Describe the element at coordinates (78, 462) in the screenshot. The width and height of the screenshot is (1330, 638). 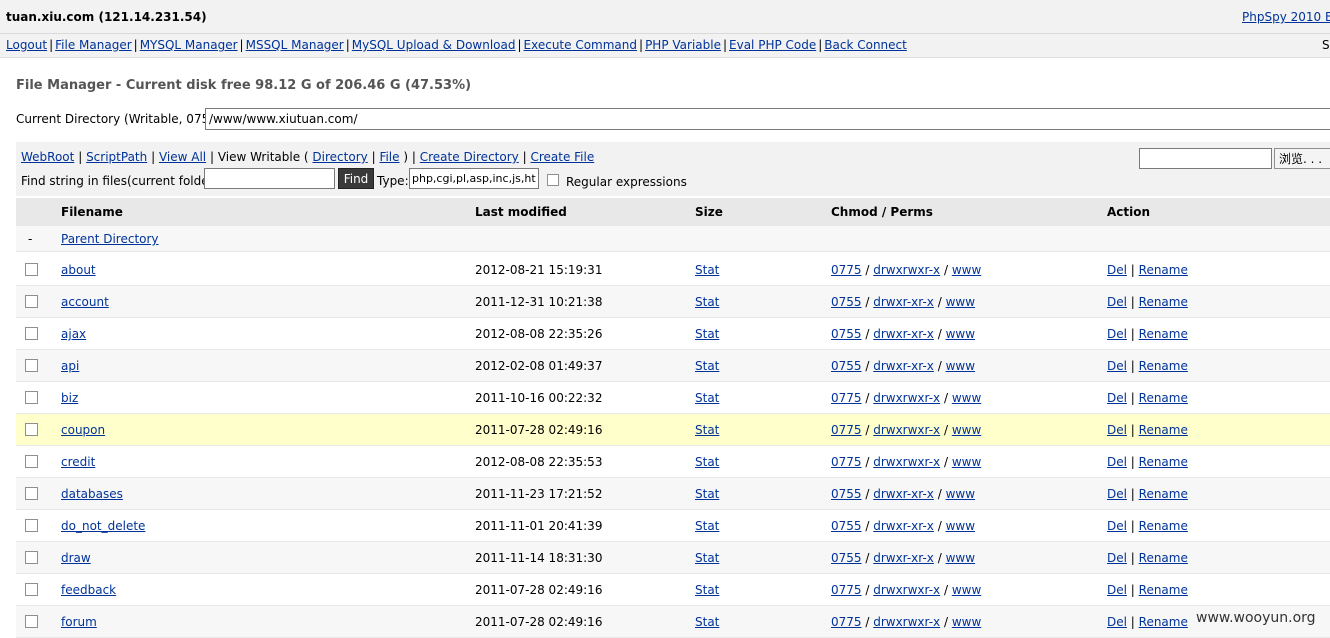
I see `filename-link: credit` at that location.